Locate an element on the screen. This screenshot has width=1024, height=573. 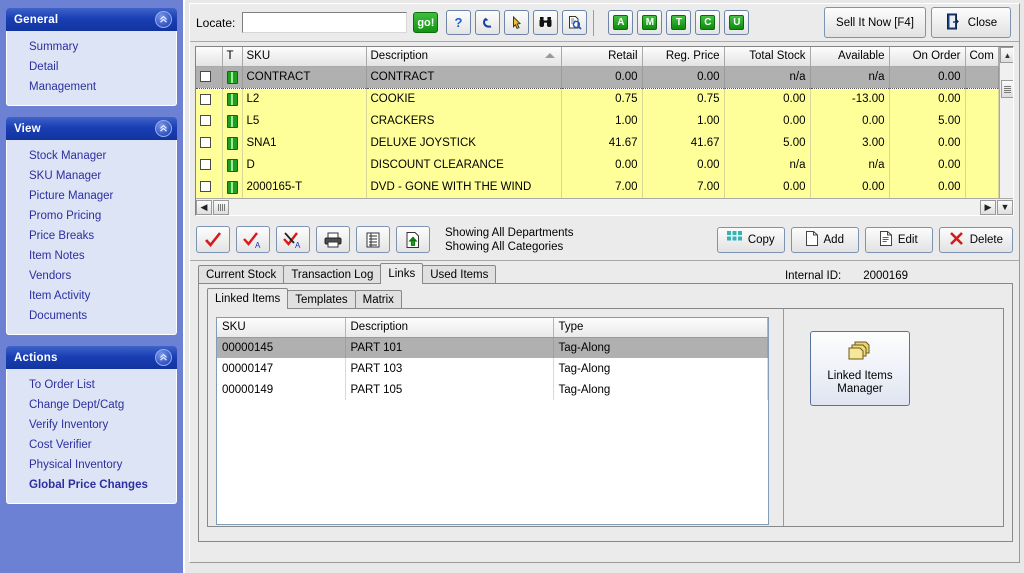
sidebar-panel-actions-header: Actions is located at coordinates (91, 357).